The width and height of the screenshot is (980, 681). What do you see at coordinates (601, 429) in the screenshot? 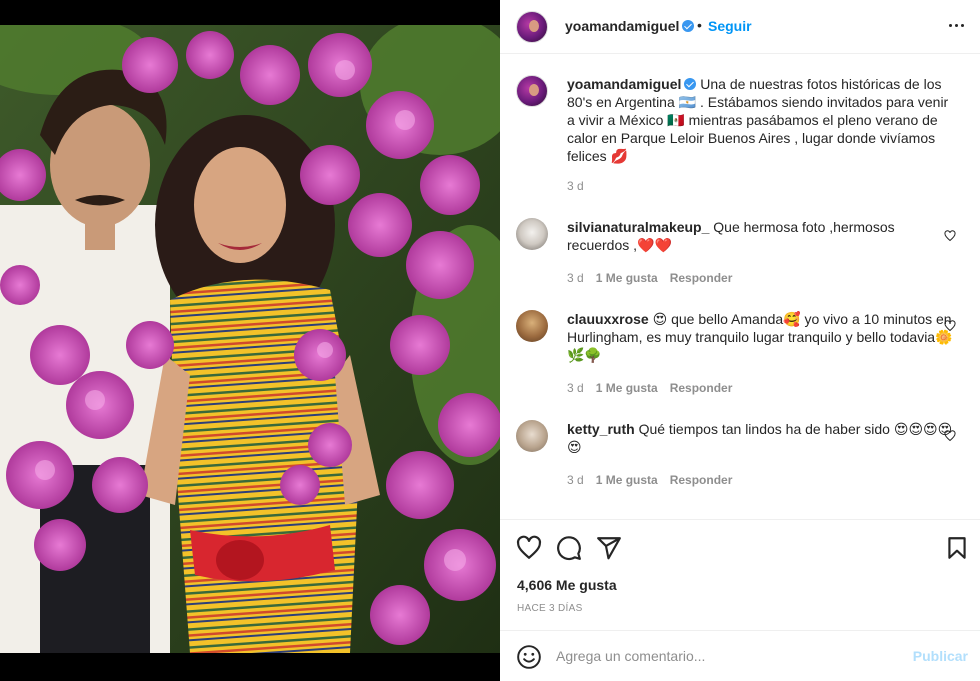
I see `comment-username: ketty_ruth` at bounding box center [601, 429].